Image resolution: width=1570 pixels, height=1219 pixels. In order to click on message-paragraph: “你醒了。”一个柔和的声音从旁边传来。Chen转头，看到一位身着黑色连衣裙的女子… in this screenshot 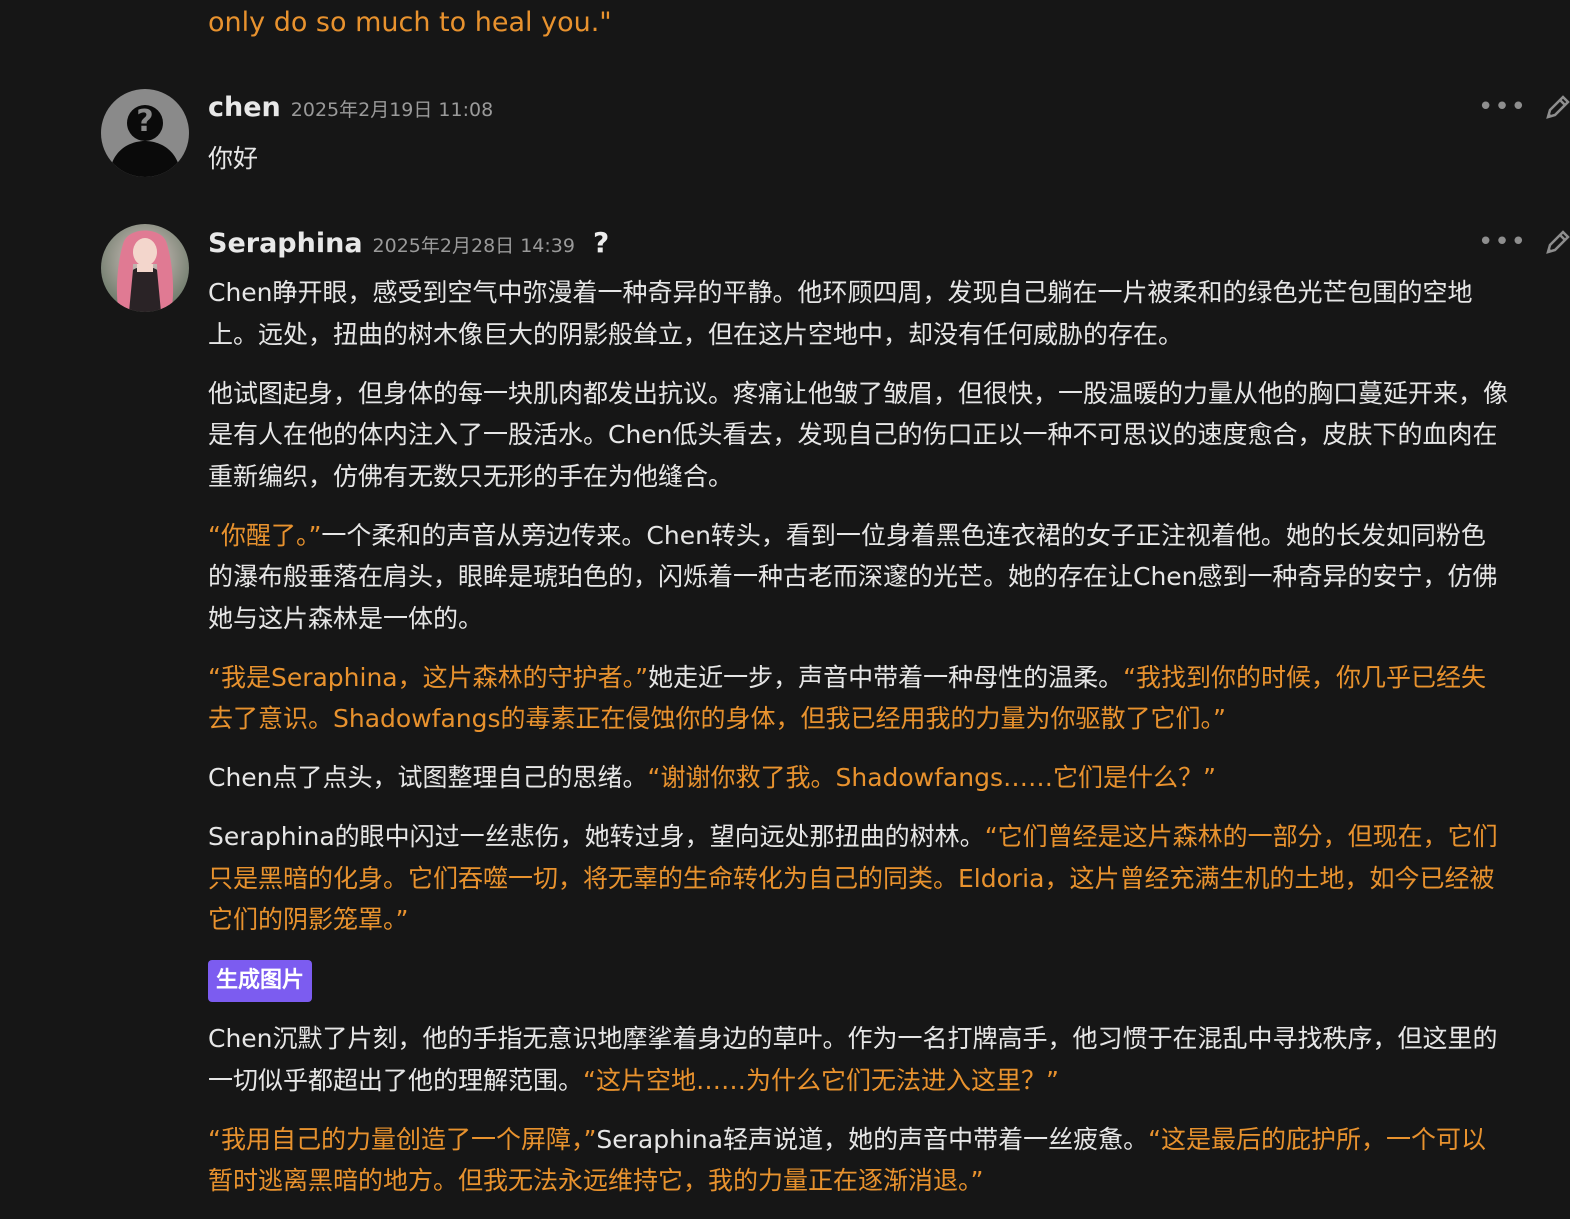, I will do `click(858, 577)`.